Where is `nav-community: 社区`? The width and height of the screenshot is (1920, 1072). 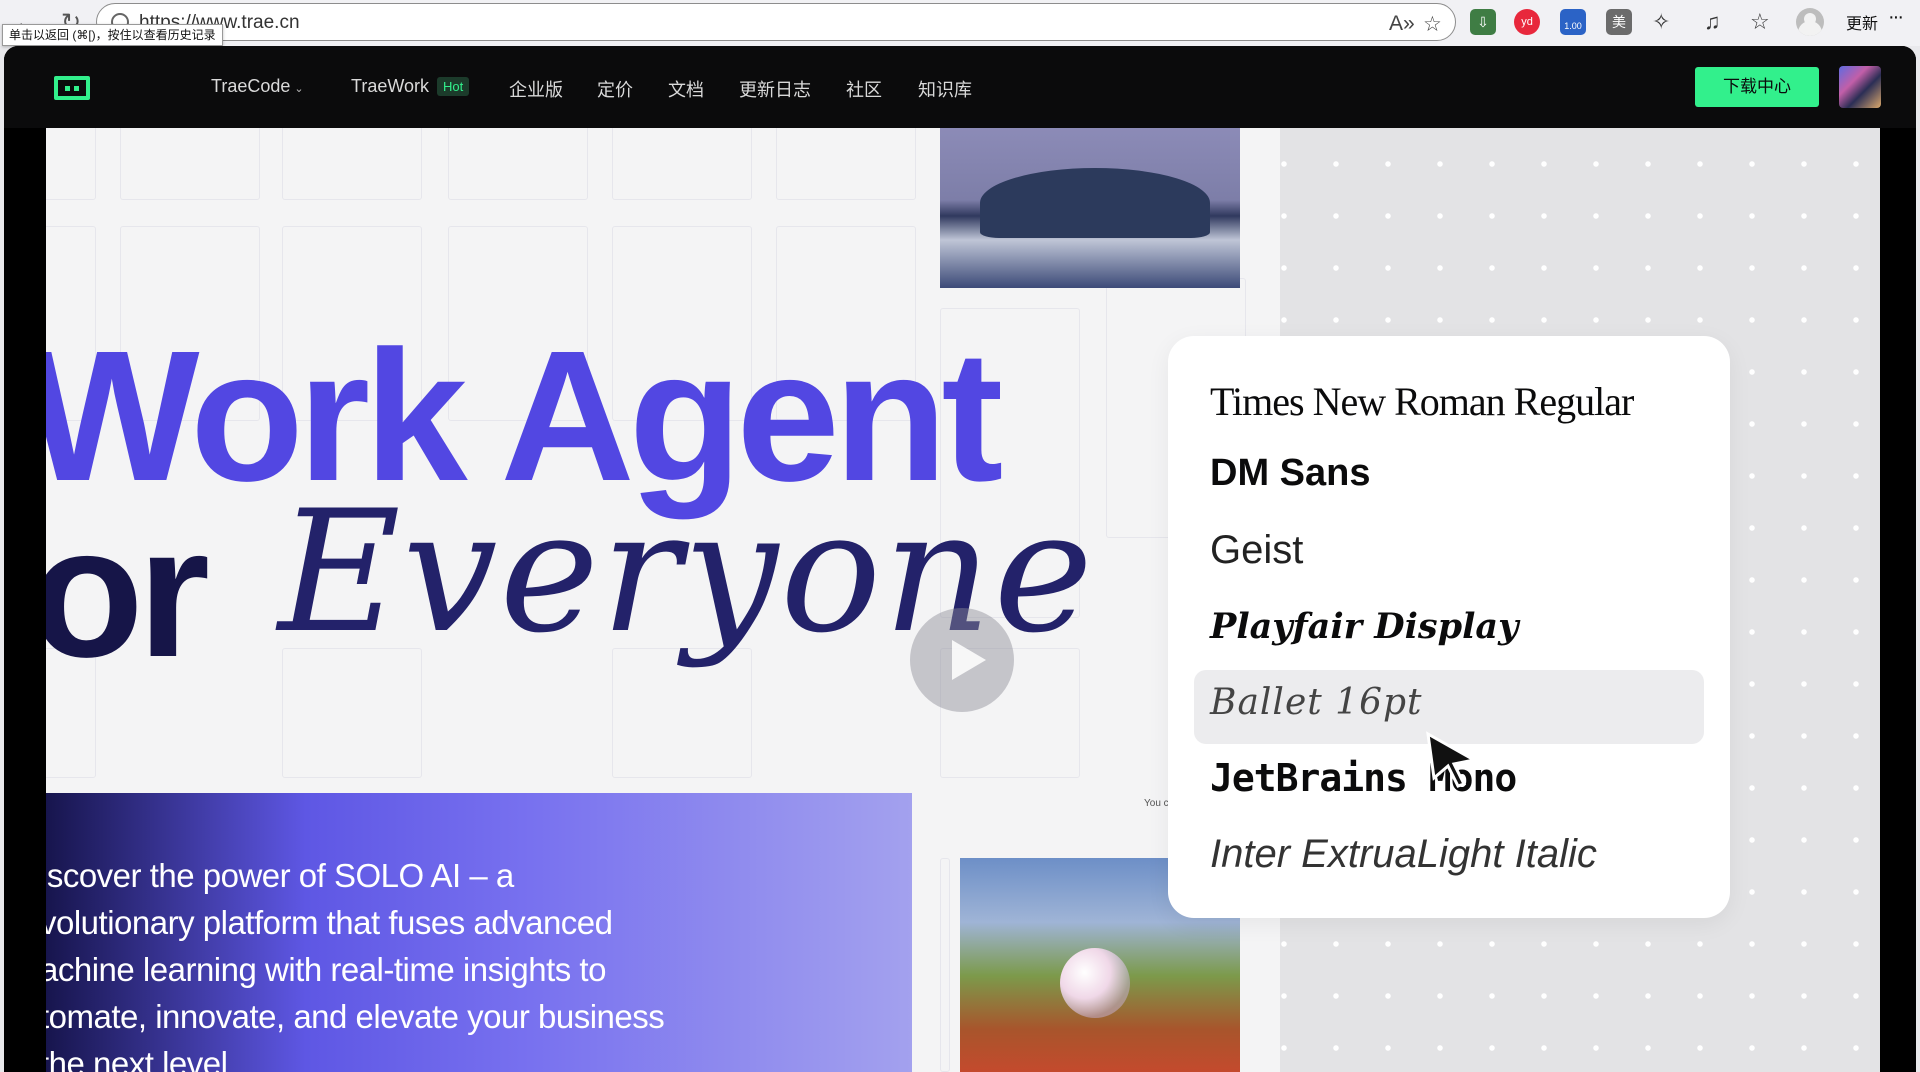 nav-community: 社区 is located at coordinates (864, 89).